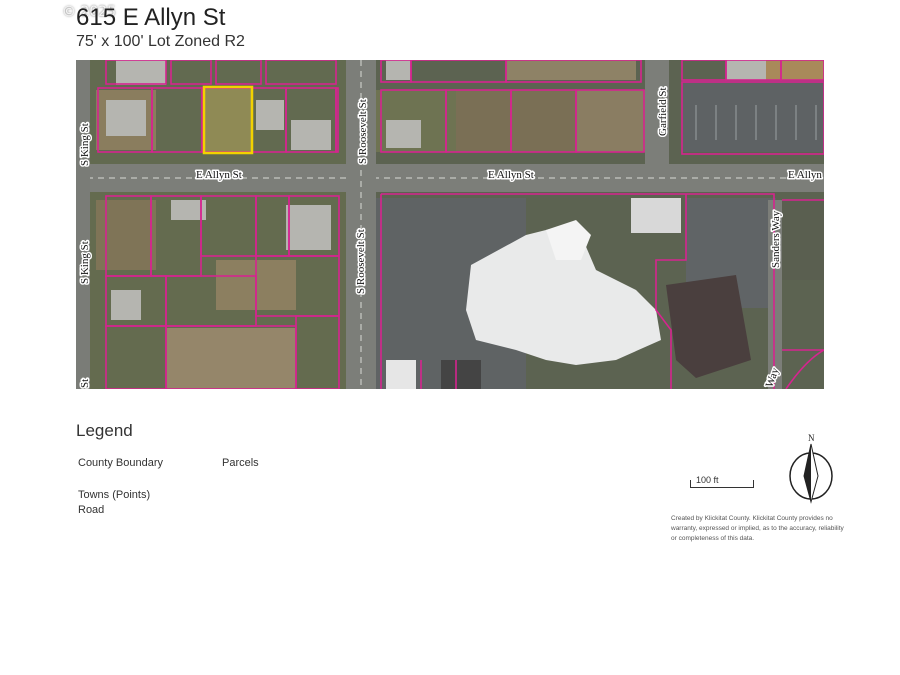  What do you see at coordinates (120, 463) in the screenshot?
I see `legend-item-county-boundary: County Boundary` at bounding box center [120, 463].